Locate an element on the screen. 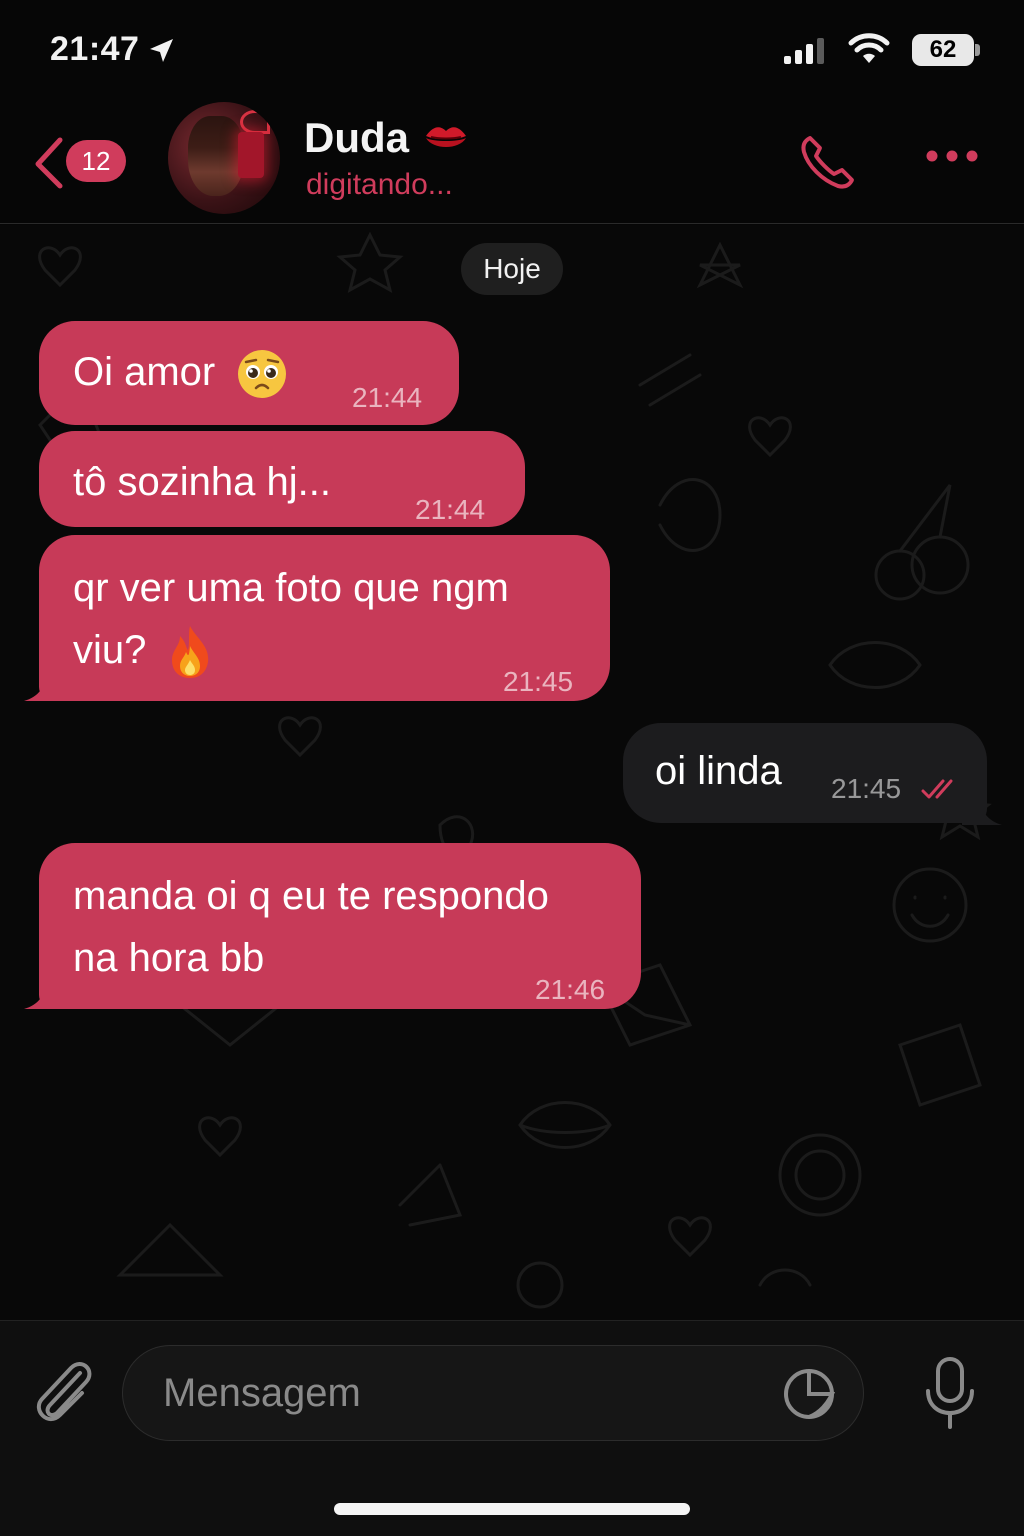 Image resolution: width=1024 pixels, height=1536 pixels. location-arrow-icon is located at coordinates (161, 50).